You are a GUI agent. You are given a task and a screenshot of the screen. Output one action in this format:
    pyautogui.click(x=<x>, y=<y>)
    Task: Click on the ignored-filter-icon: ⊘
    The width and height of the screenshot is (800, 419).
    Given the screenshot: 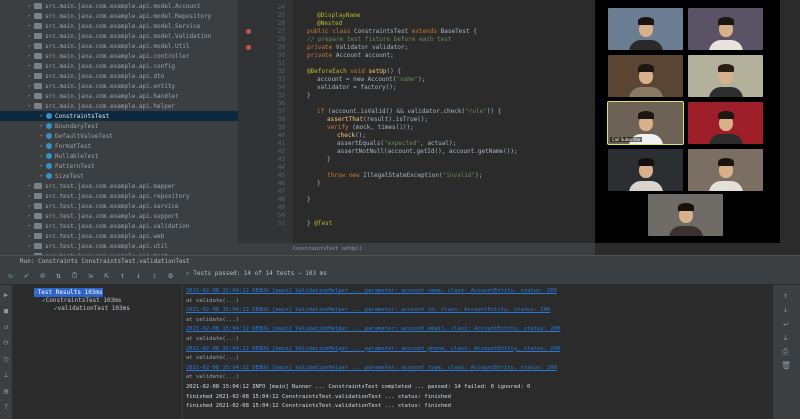 What is the action you would take?
    pyautogui.click(x=42, y=275)
    